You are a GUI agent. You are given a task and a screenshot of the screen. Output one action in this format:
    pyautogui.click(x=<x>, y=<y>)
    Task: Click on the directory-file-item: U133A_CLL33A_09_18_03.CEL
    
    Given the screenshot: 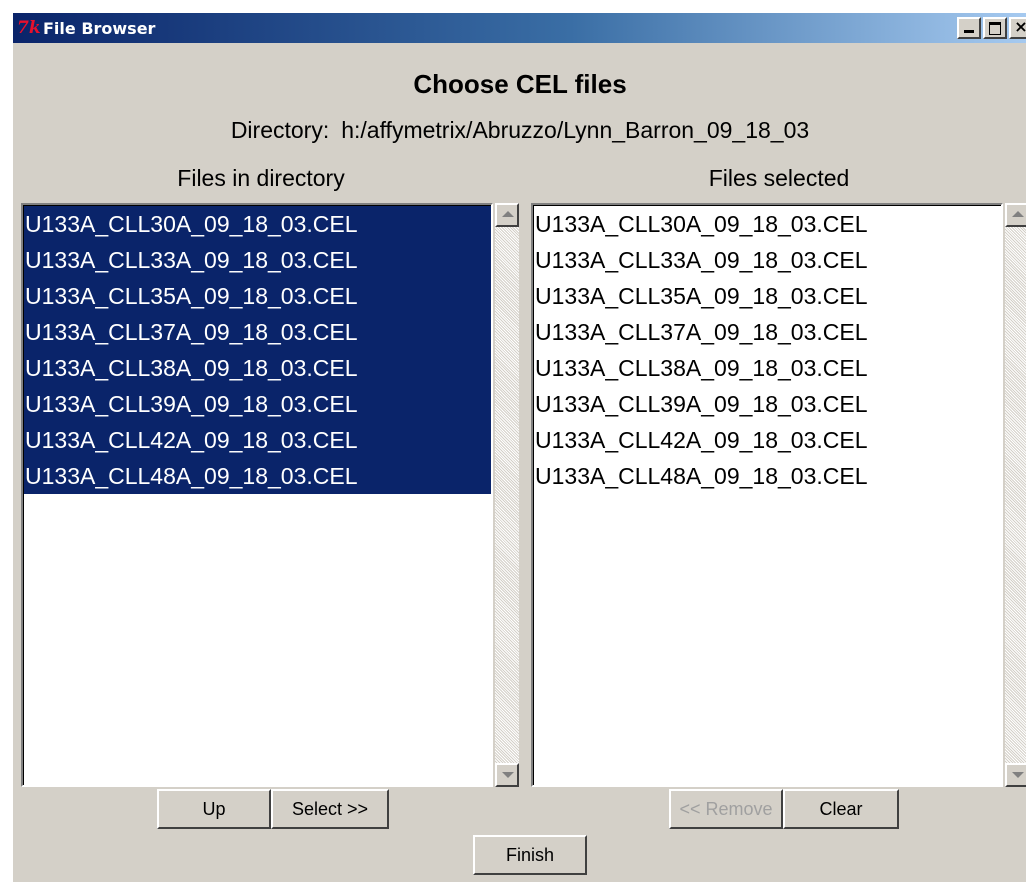 What is the action you would take?
    pyautogui.click(x=257, y=260)
    